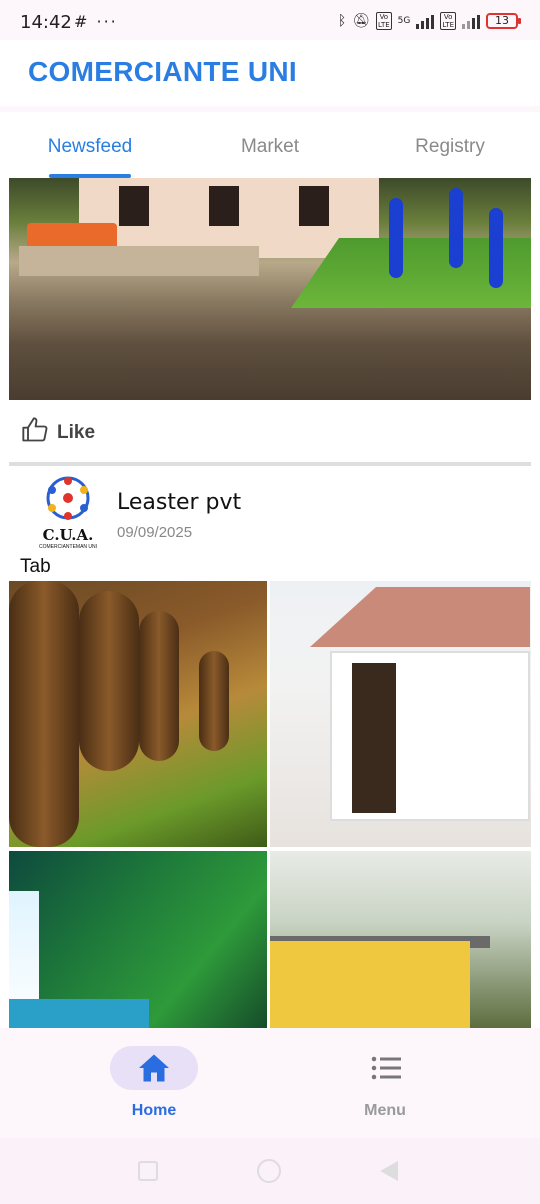  What do you see at coordinates (35, 566) in the screenshot?
I see `post-text: Tab` at bounding box center [35, 566].